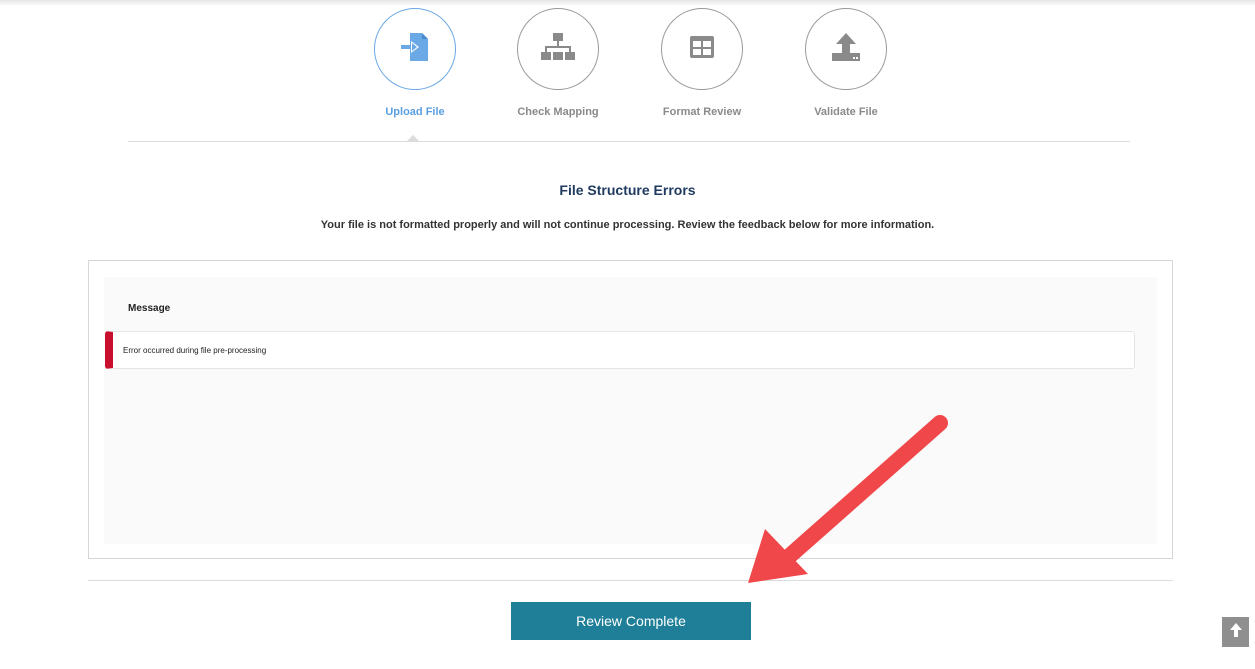  I want to click on message-column-header: Message, so click(149, 308).